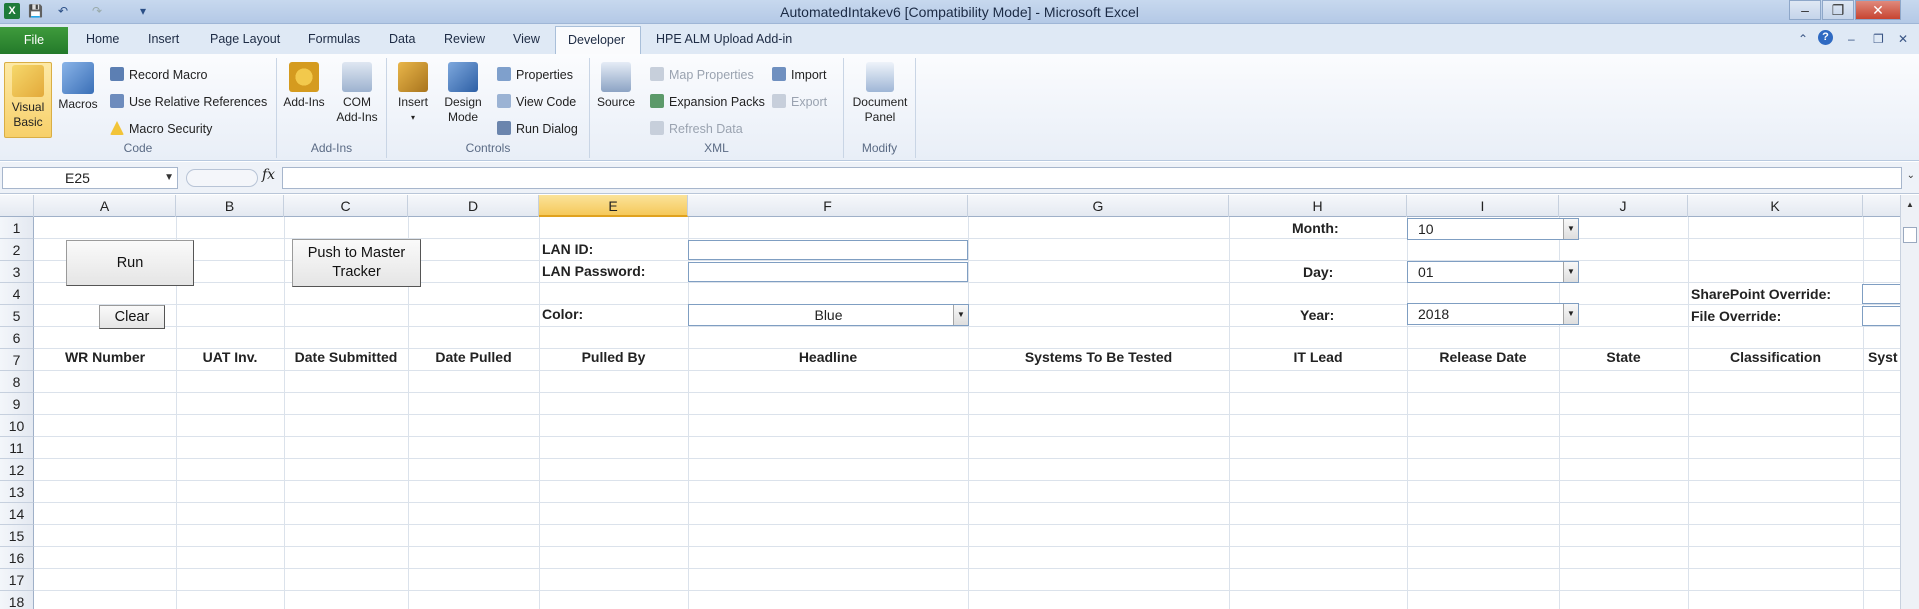 The height and width of the screenshot is (609, 1919). What do you see at coordinates (17, 228) in the screenshot?
I see `row-header: 1` at bounding box center [17, 228].